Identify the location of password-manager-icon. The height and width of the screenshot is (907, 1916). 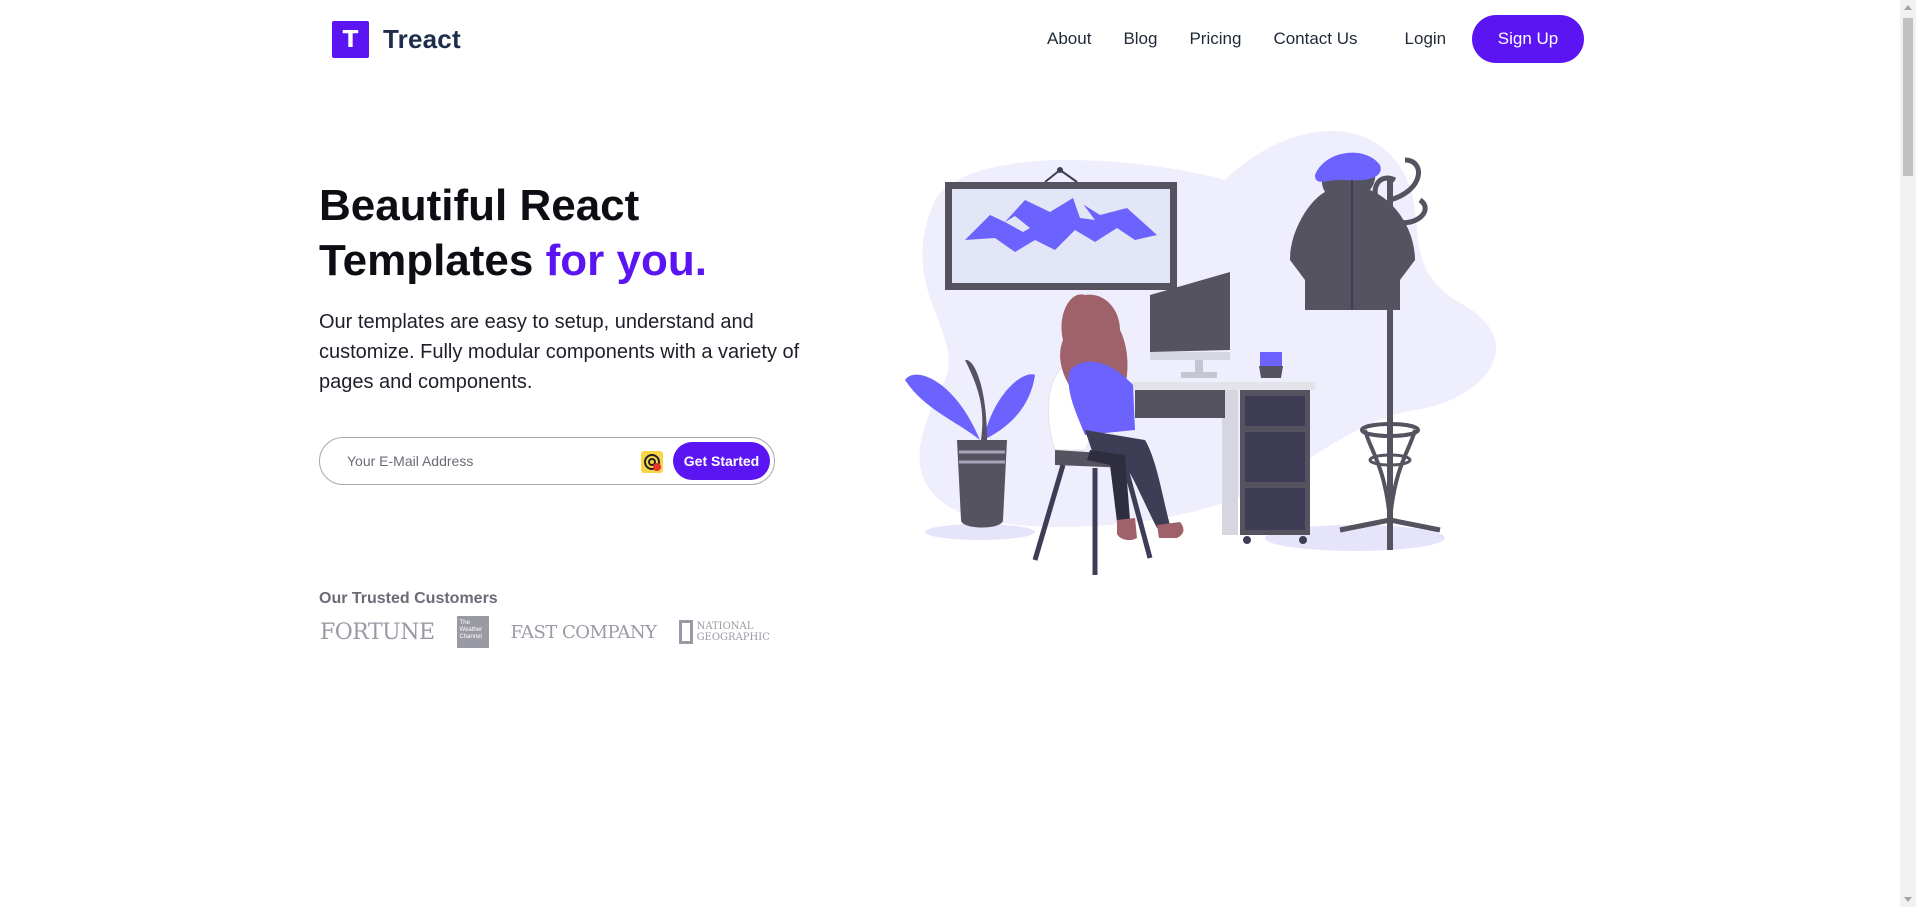
(652, 462).